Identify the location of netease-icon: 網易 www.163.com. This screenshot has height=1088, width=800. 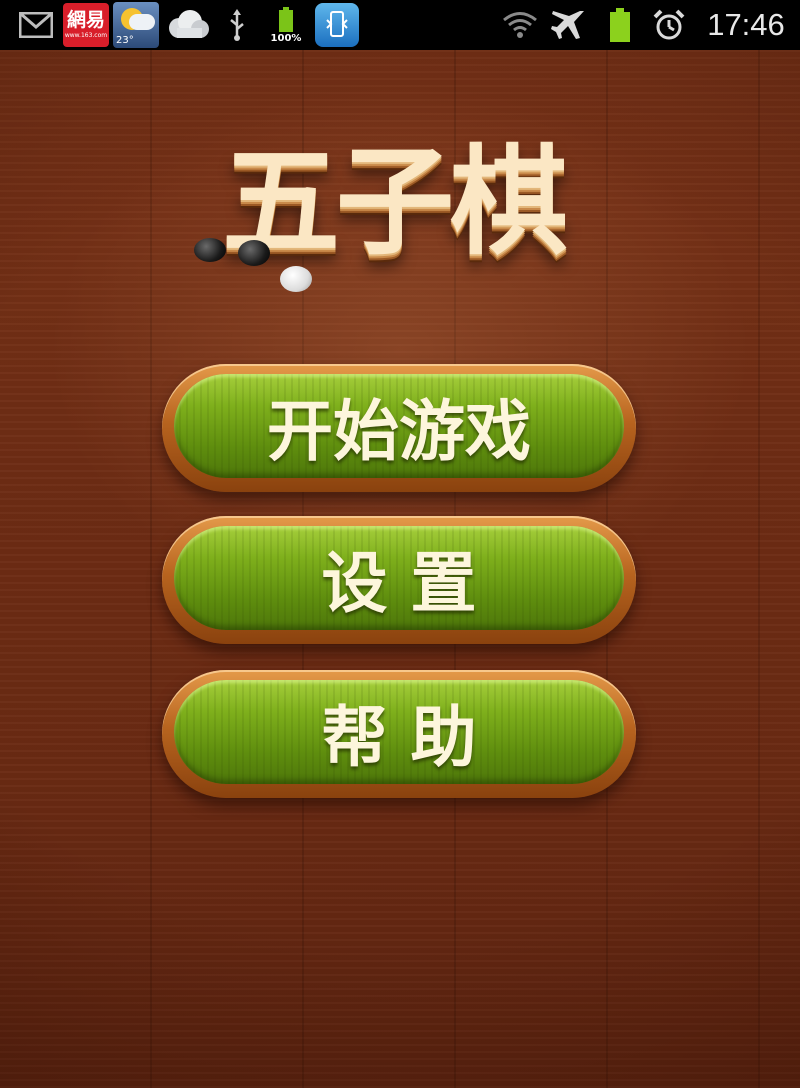
(86, 25).